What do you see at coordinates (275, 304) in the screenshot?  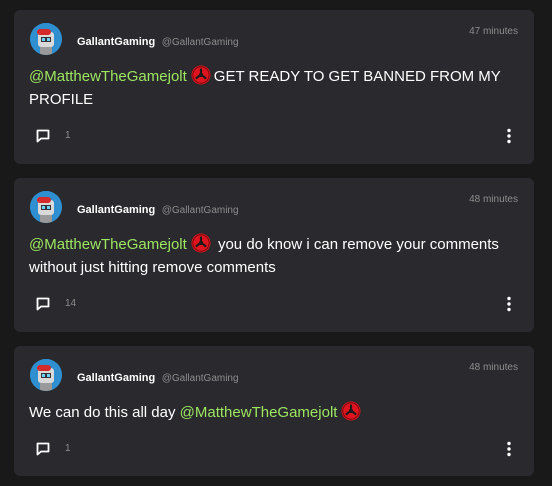 I see `post-actions: 14` at bounding box center [275, 304].